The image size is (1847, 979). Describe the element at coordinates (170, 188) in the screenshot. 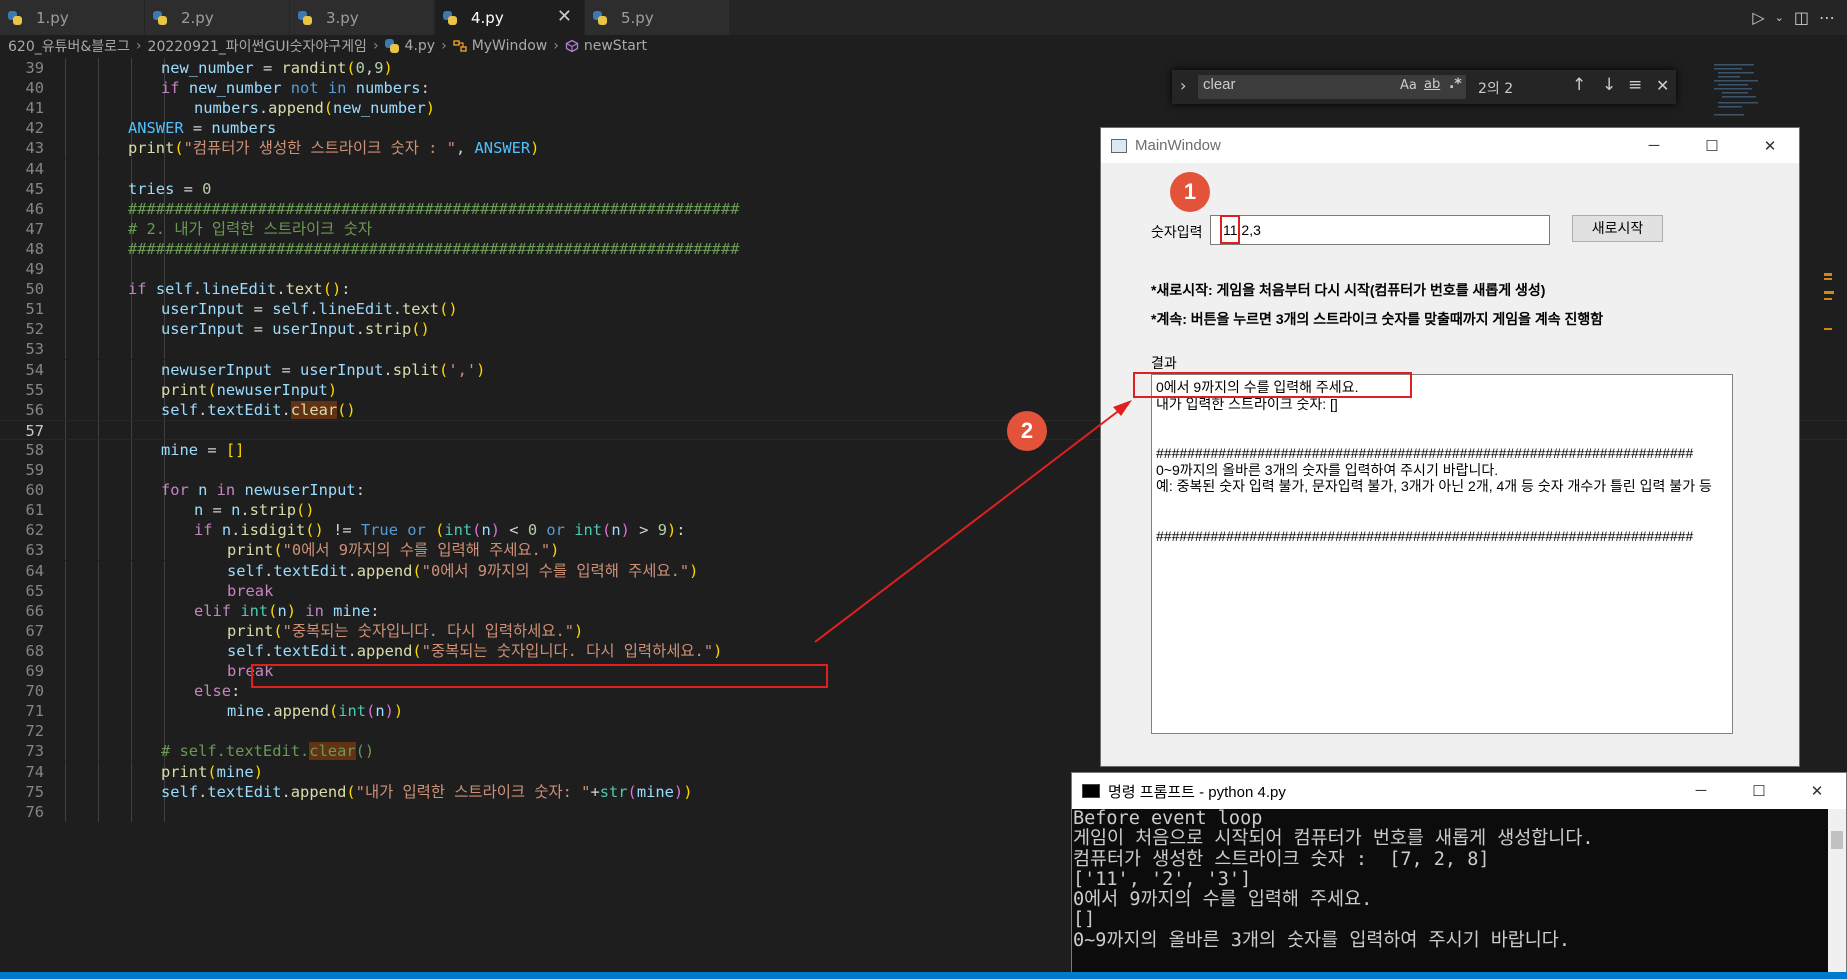

I see `code-text: tries = 0` at that location.